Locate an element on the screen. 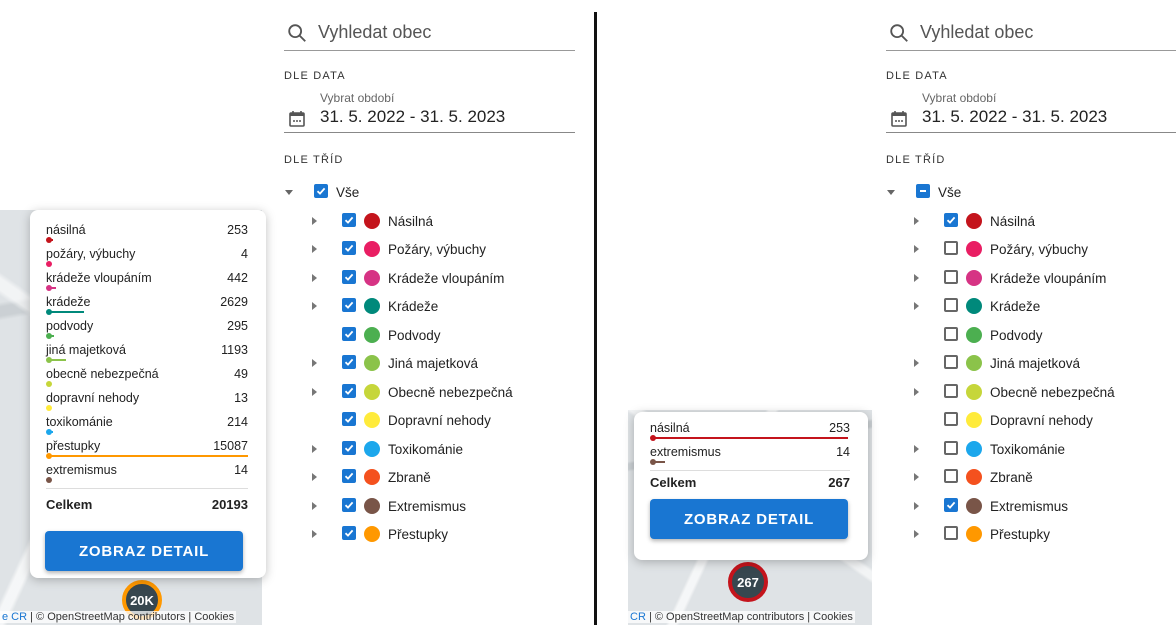 Image resolution: width=1176 pixels, height=625 pixels. cluster-marker: 267 is located at coordinates (748, 582).